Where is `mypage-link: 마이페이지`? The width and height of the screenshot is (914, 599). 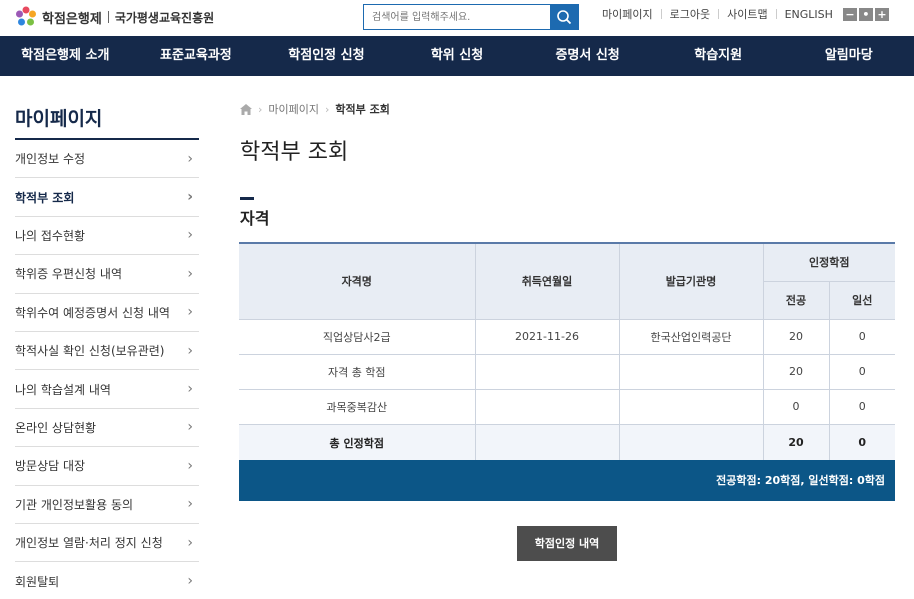
mypage-link: 마이페이지 is located at coordinates (627, 14).